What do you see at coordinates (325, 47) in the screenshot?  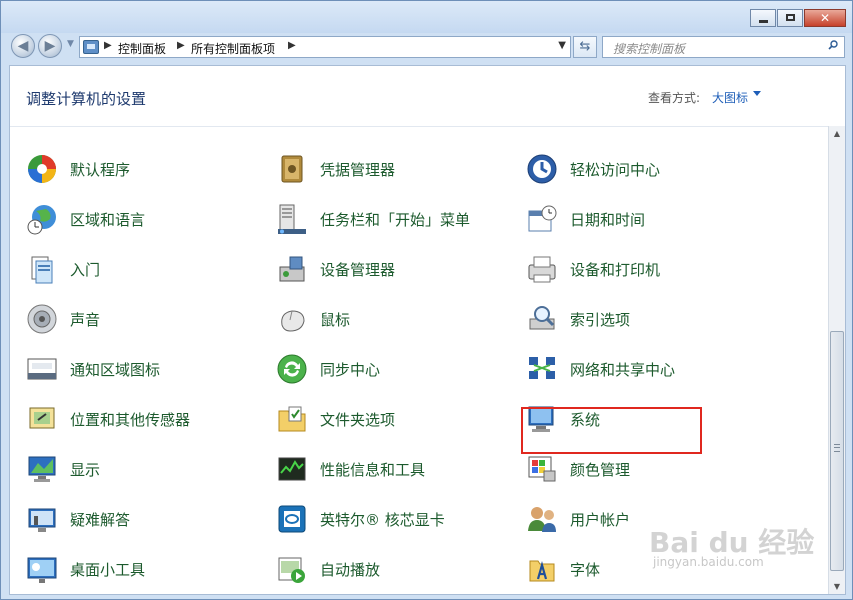 I see `address-bar: ▶ 控制面板 ▶ 所有控制面板项 ▶ ▼` at bounding box center [325, 47].